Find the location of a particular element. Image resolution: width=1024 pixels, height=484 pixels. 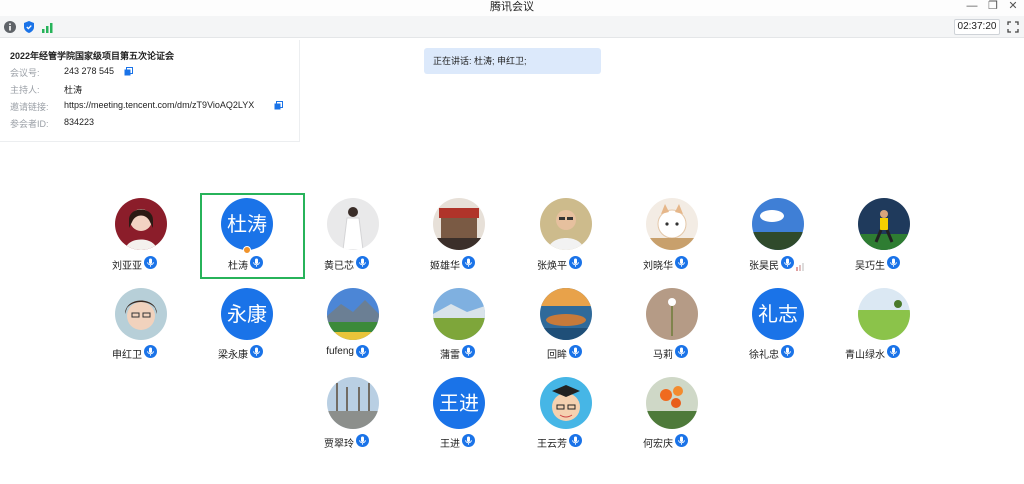

shield-icon is located at coordinates (29, 27).